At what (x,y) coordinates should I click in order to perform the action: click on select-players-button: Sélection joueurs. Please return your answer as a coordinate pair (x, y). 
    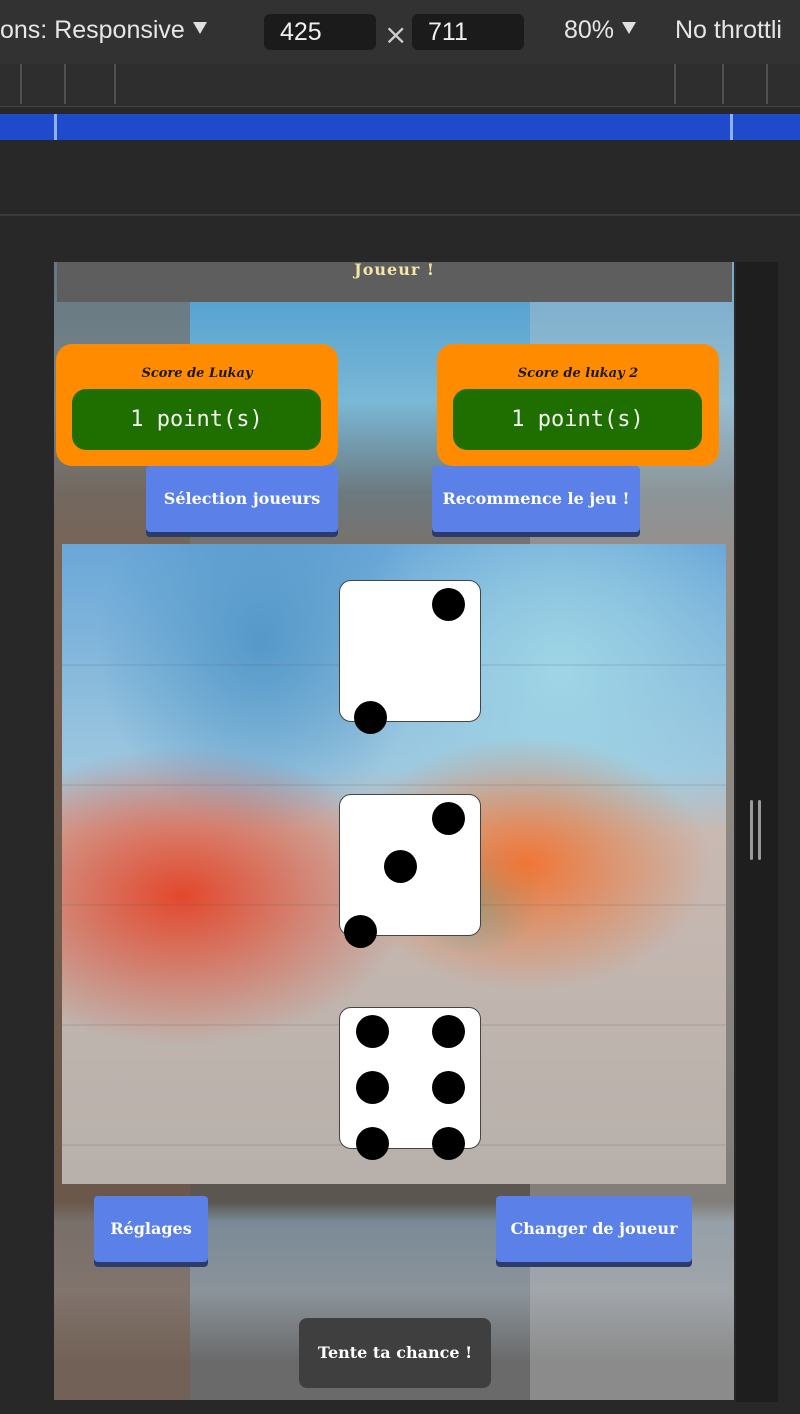
    Looking at the image, I should click on (242, 499).